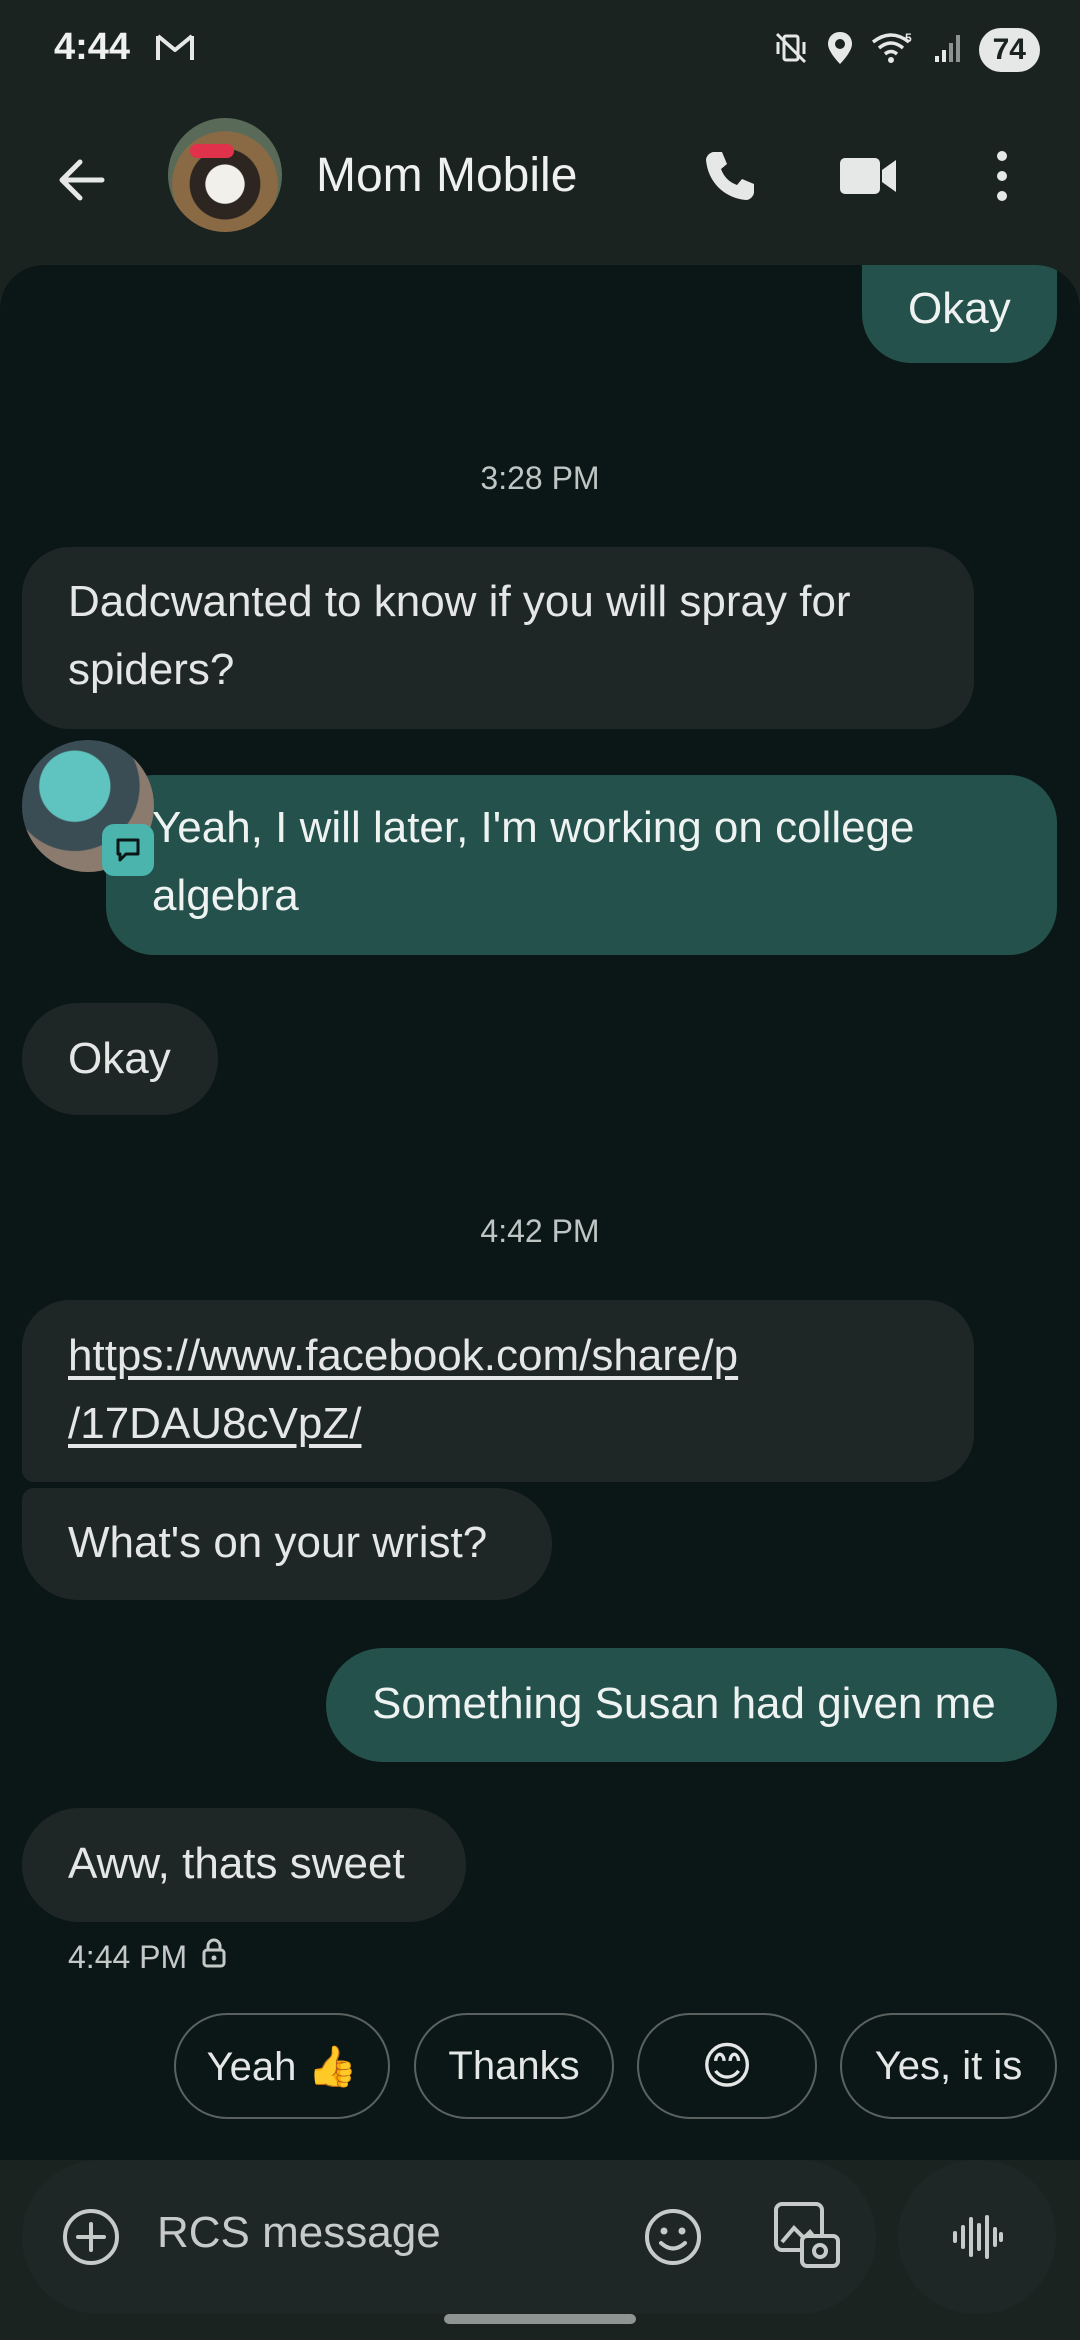 The image size is (1080, 2340). What do you see at coordinates (225, 175) in the screenshot?
I see `contact-avatar` at bounding box center [225, 175].